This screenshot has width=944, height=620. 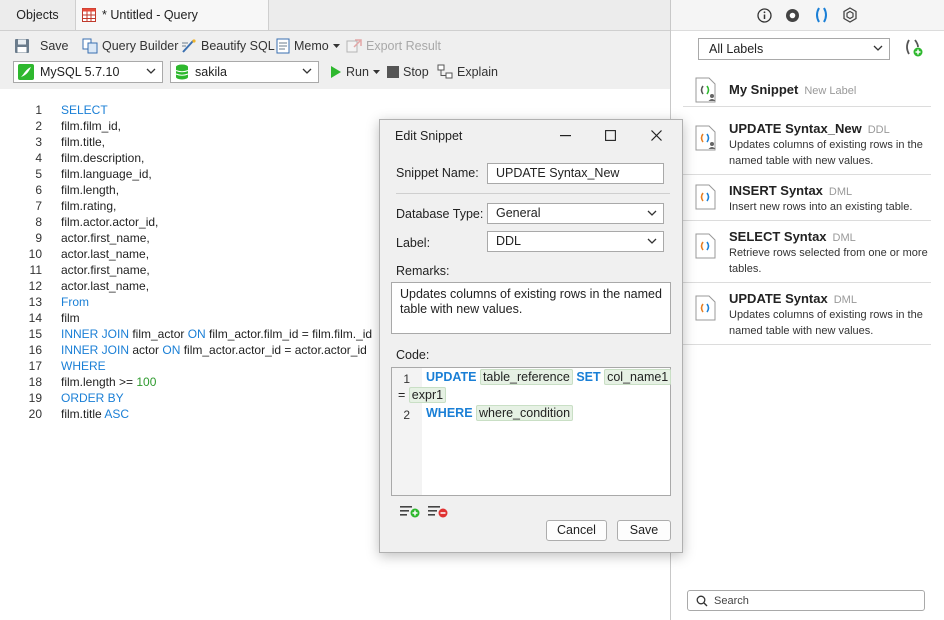 What do you see at coordinates (794, 49) in the screenshot?
I see `label-filter-select: All Labels` at bounding box center [794, 49].